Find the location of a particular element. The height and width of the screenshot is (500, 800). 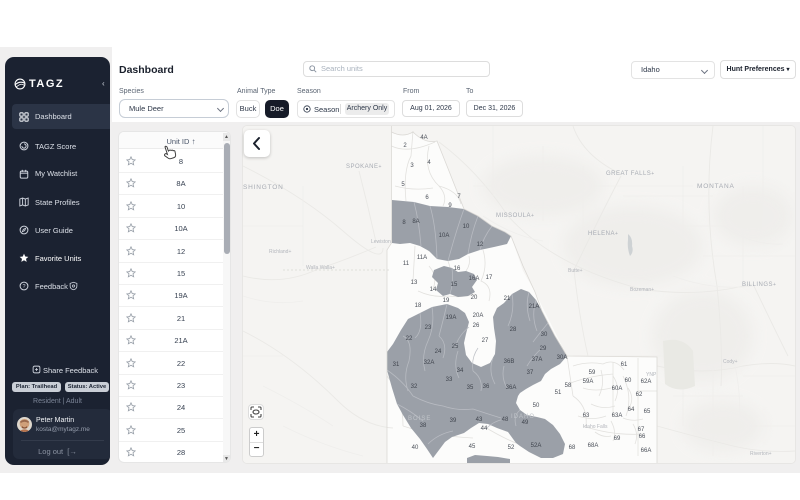

svg-text: 63 is located at coordinates (586, 416).